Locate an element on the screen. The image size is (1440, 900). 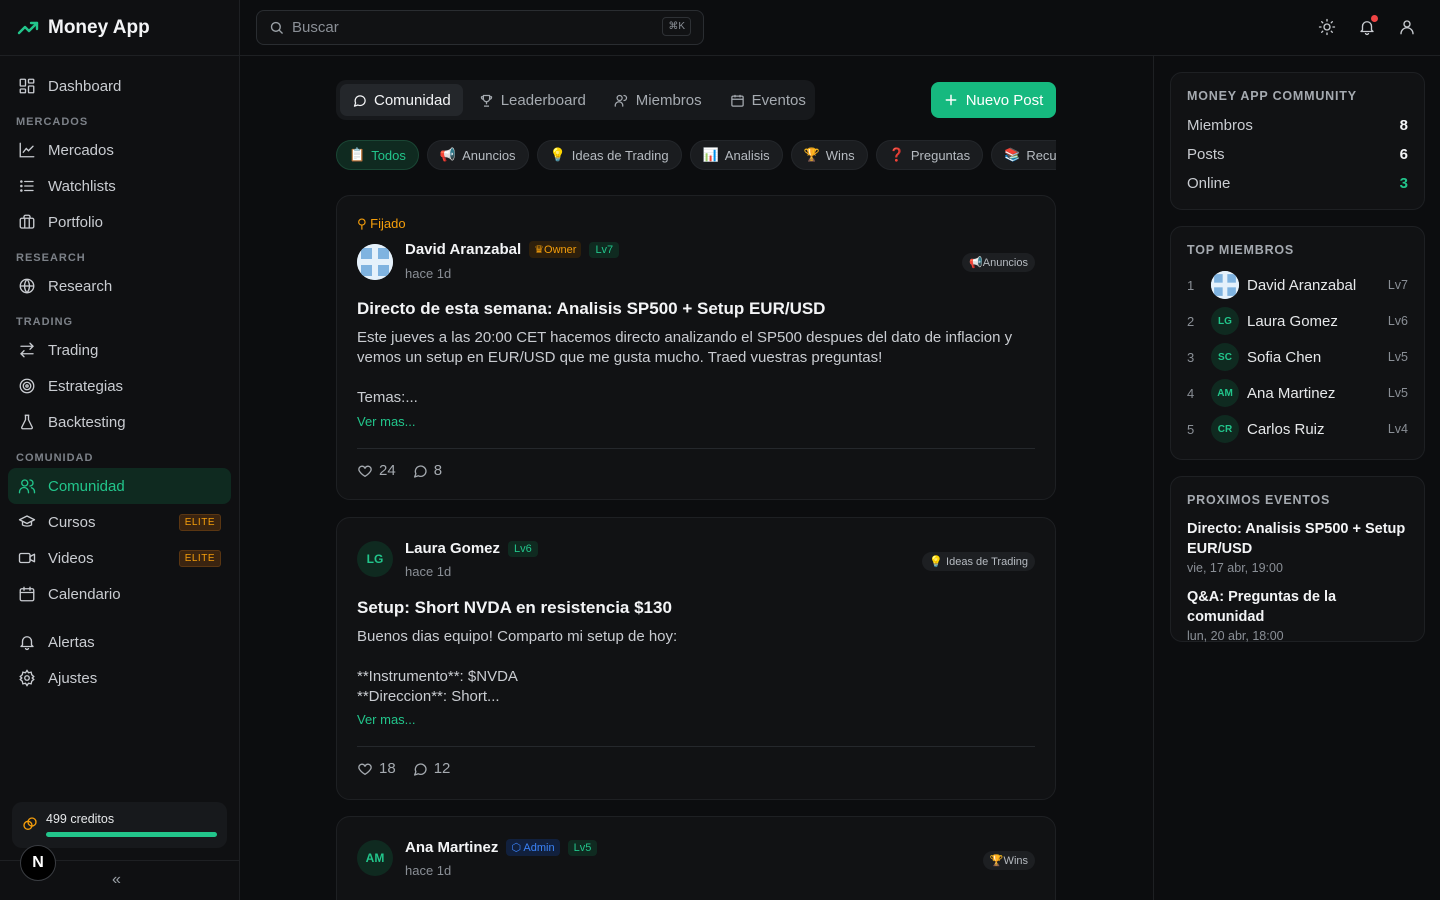
shield-icon: ⬡ is located at coordinates (517, 848).